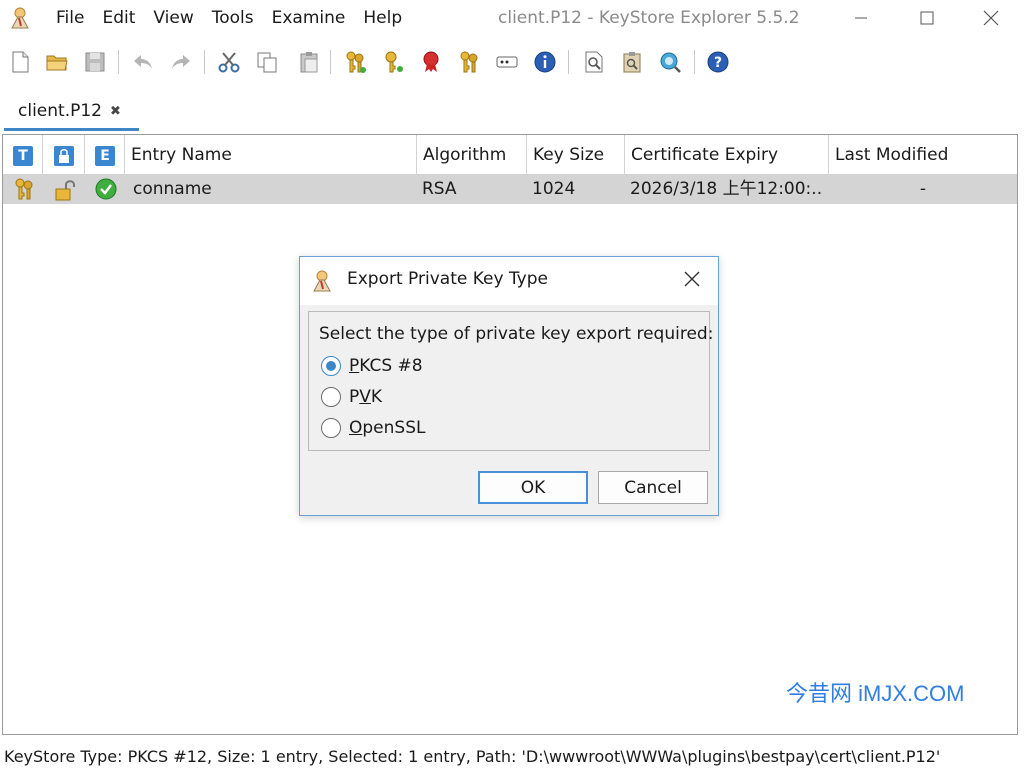  What do you see at coordinates (389, 18) in the screenshot?
I see `menu-help: Help` at bounding box center [389, 18].